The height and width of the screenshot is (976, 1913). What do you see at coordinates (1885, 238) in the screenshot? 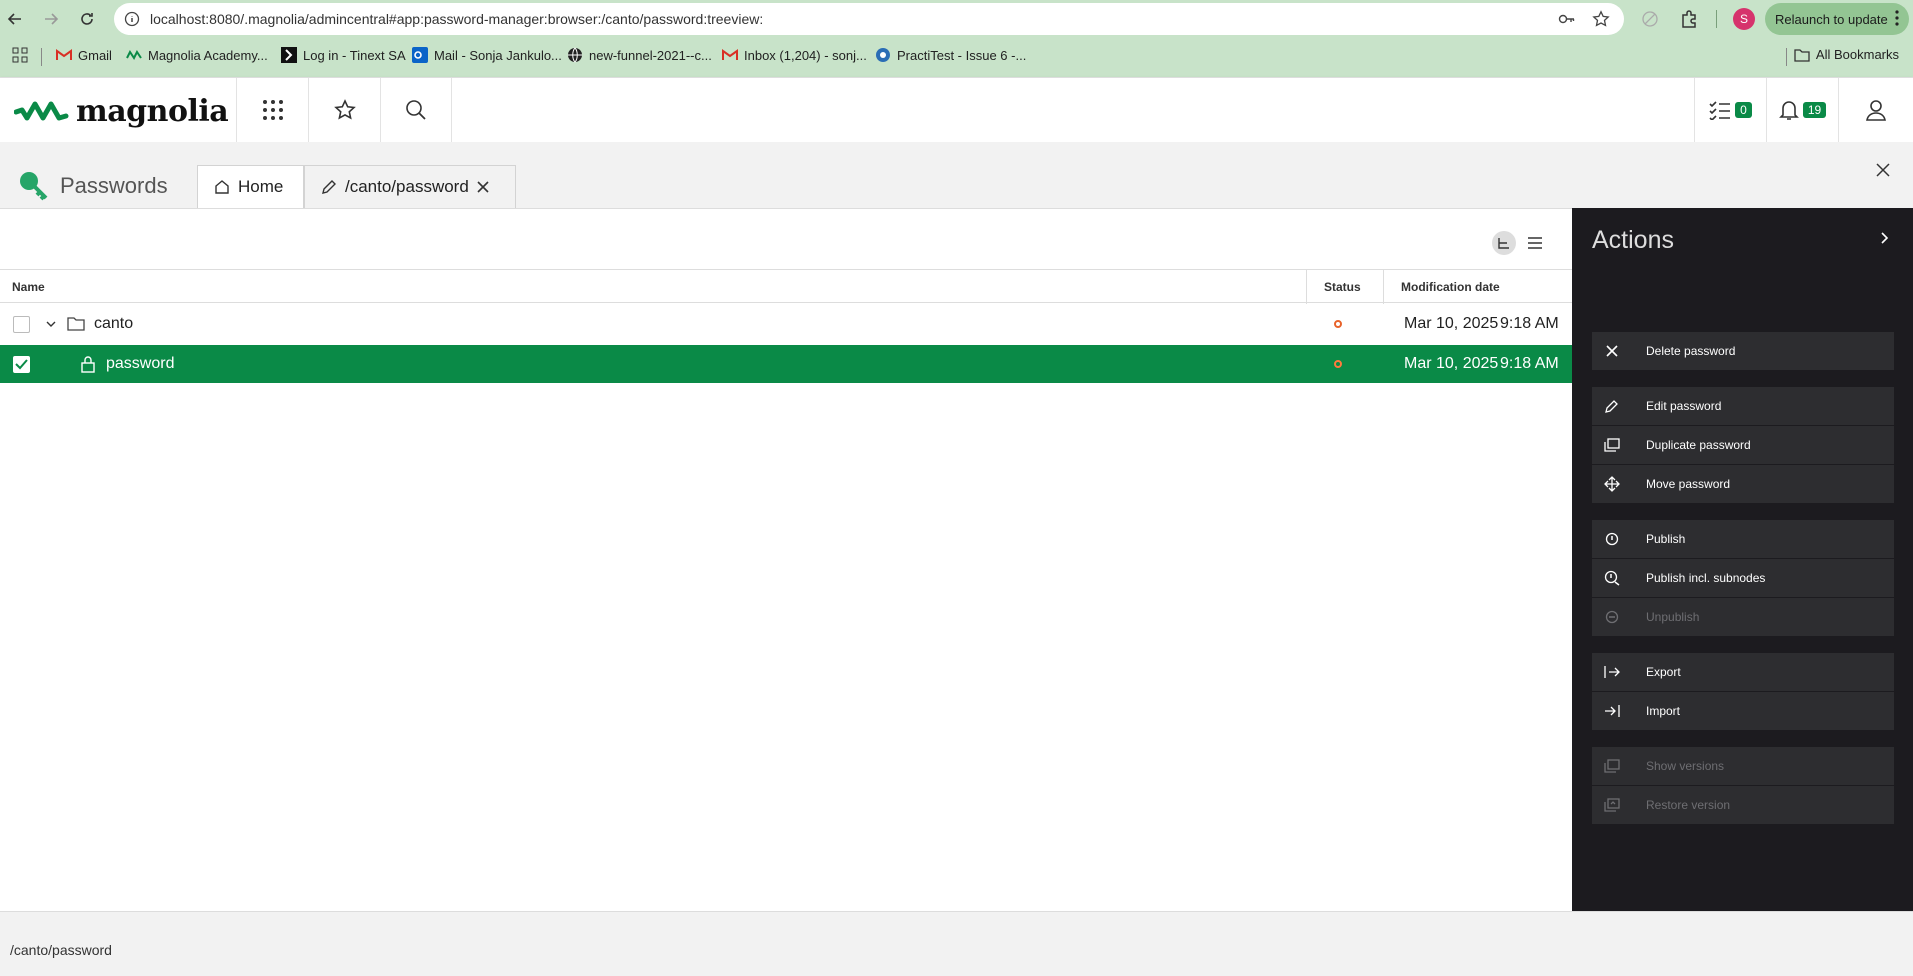
I see `collapse-actions-chevron-icon` at bounding box center [1885, 238].